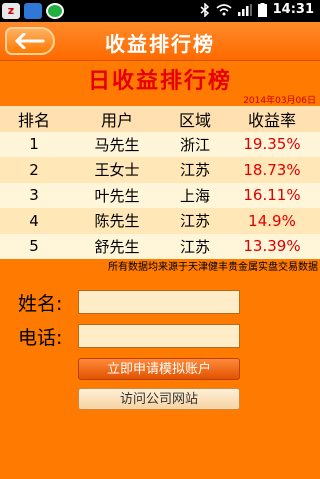  Describe the element at coordinates (271, 120) in the screenshot. I see `col-header-yield: 收益率` at that location.